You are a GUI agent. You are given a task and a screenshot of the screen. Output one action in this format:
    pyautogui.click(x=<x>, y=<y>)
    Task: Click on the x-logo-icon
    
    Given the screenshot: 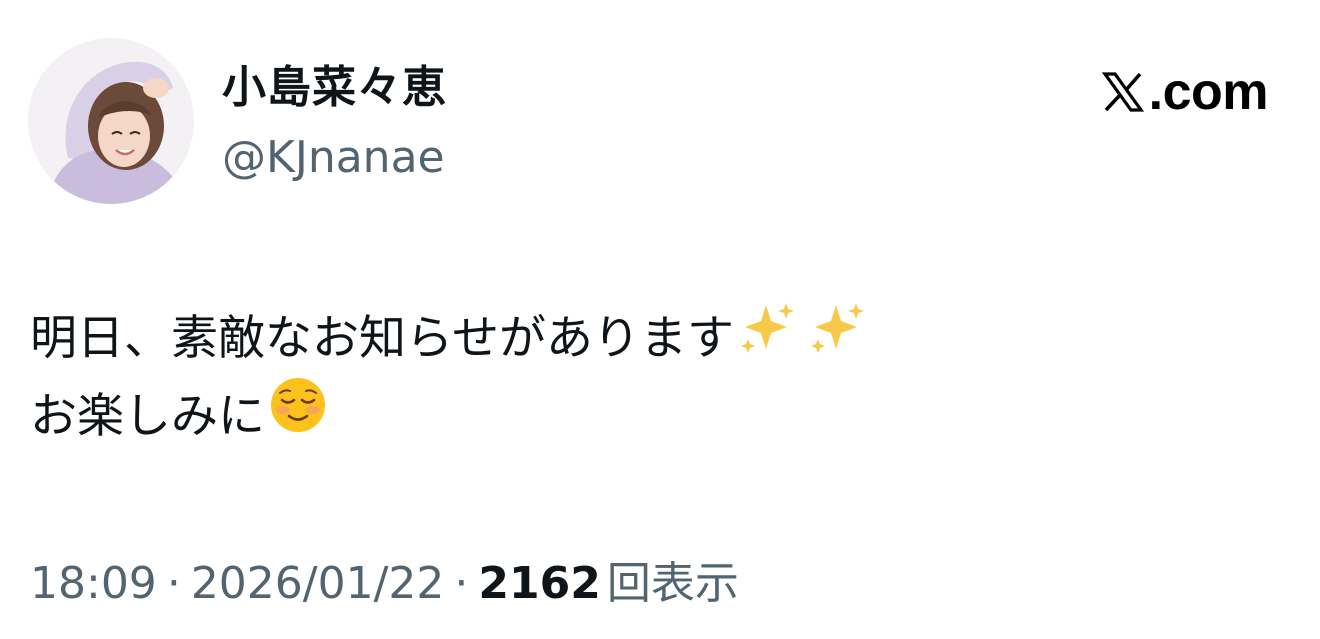 What is the action you would take?
    pyautogui.click(x=1122, y=92)
    